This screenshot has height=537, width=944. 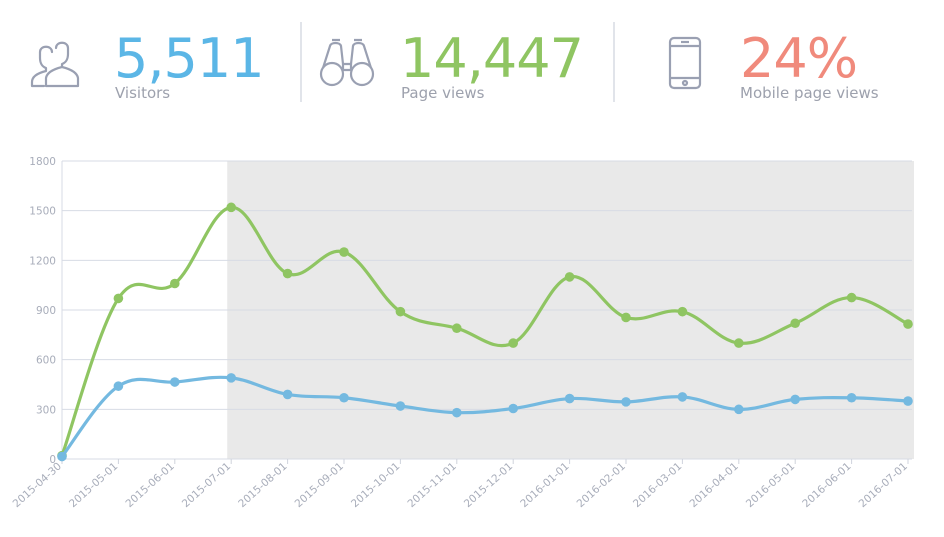 I want to click on y-tick-label: 1500, so click(x=42, y=212).